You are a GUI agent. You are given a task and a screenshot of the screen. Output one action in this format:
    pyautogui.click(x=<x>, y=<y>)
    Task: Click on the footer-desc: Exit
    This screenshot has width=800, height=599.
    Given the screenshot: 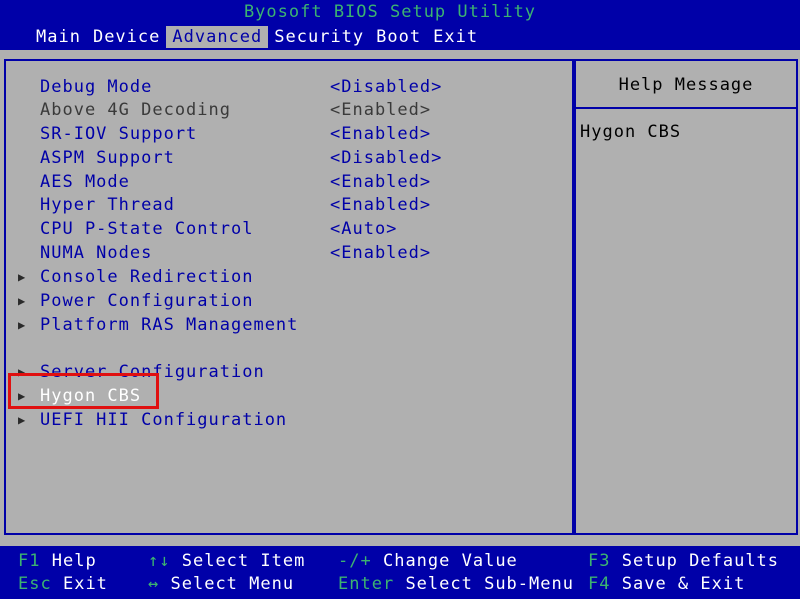 What is the action you would take?
    pyautogui.click(x=85, y=584)
    